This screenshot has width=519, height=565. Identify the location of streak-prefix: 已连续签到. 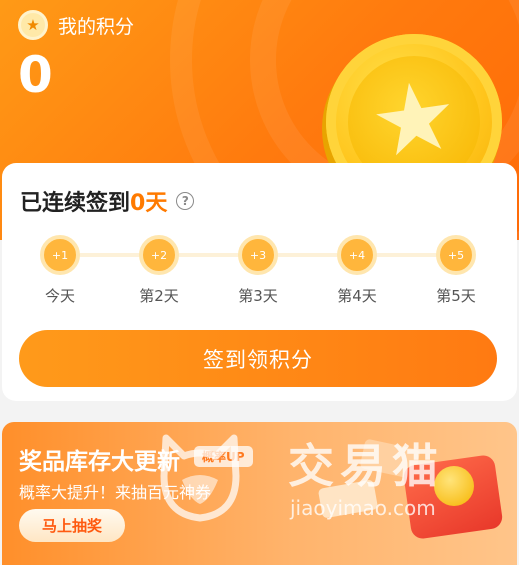
(75, 203).